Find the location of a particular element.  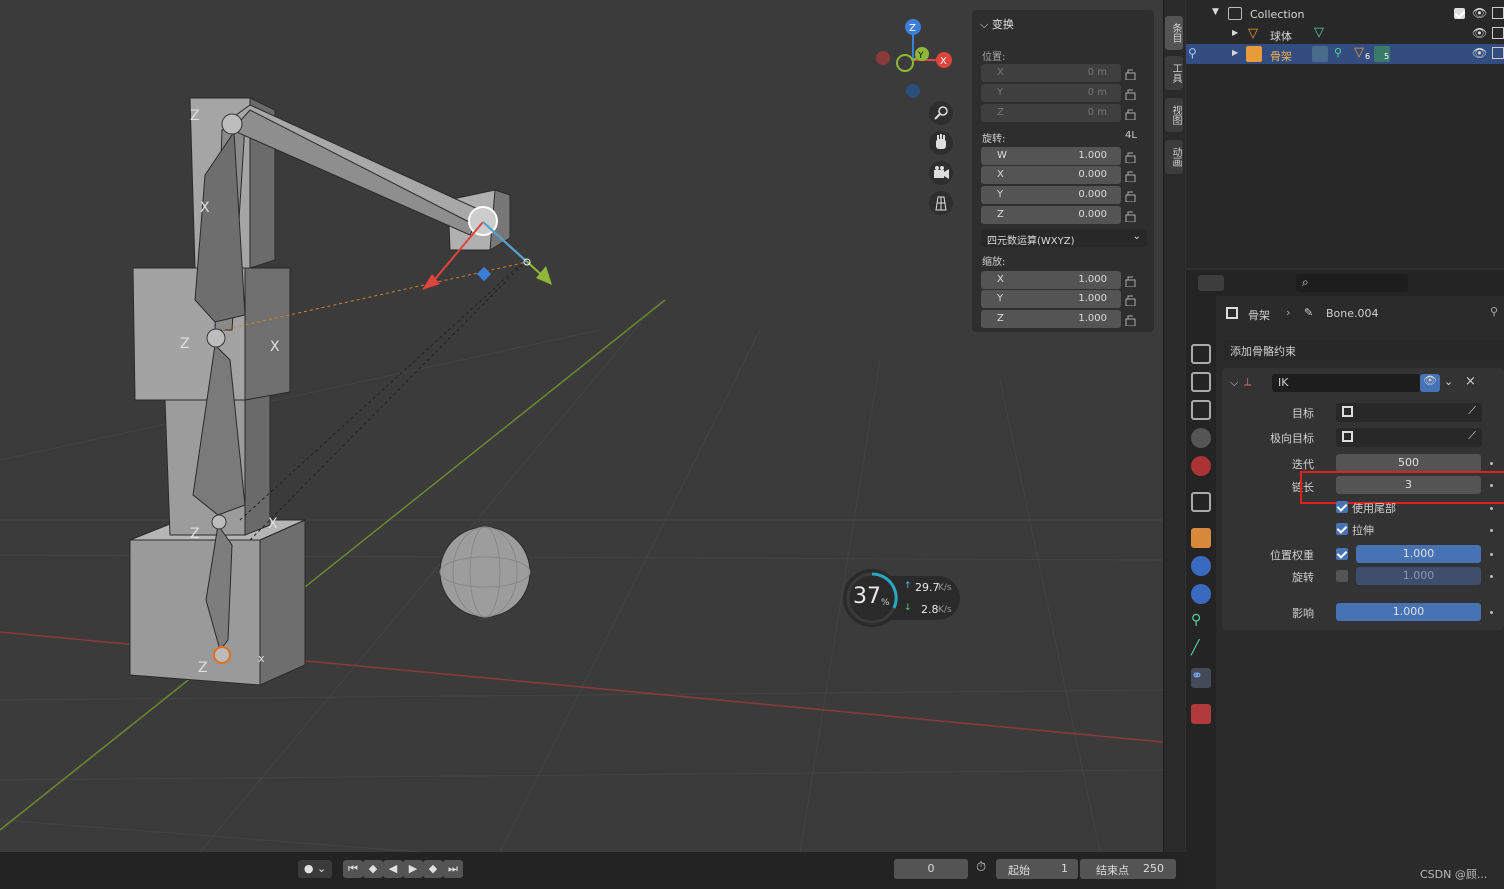

rotation-weight-field: 1.000 is located at coordinates (1418, 576).